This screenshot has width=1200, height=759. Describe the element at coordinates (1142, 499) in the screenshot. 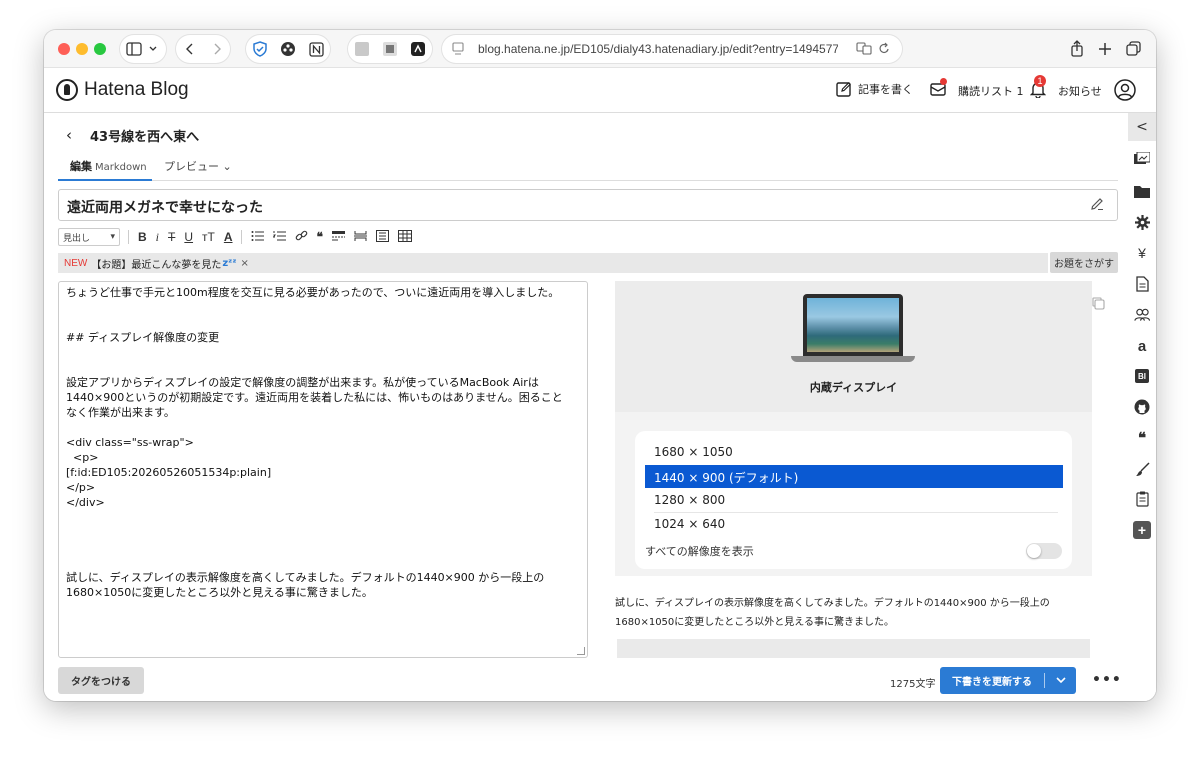

I see `clipboard-icon` at that location.